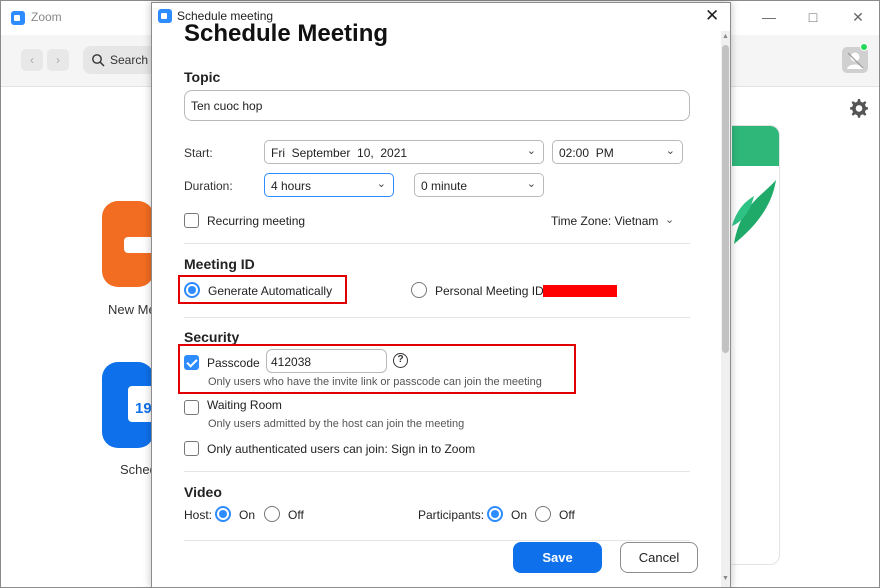 The height and width of the screenshot is (588, 880). What do you see at coordinates (419, 290) in the screenshot?
I see `personal-meeting-id-radio` at bounding box center [419, 290].